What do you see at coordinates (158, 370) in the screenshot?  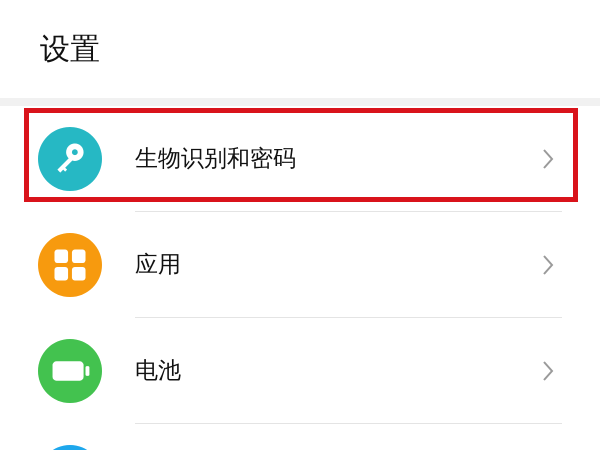 I see `settings-item: 电池` at bounding box center [158, 370].